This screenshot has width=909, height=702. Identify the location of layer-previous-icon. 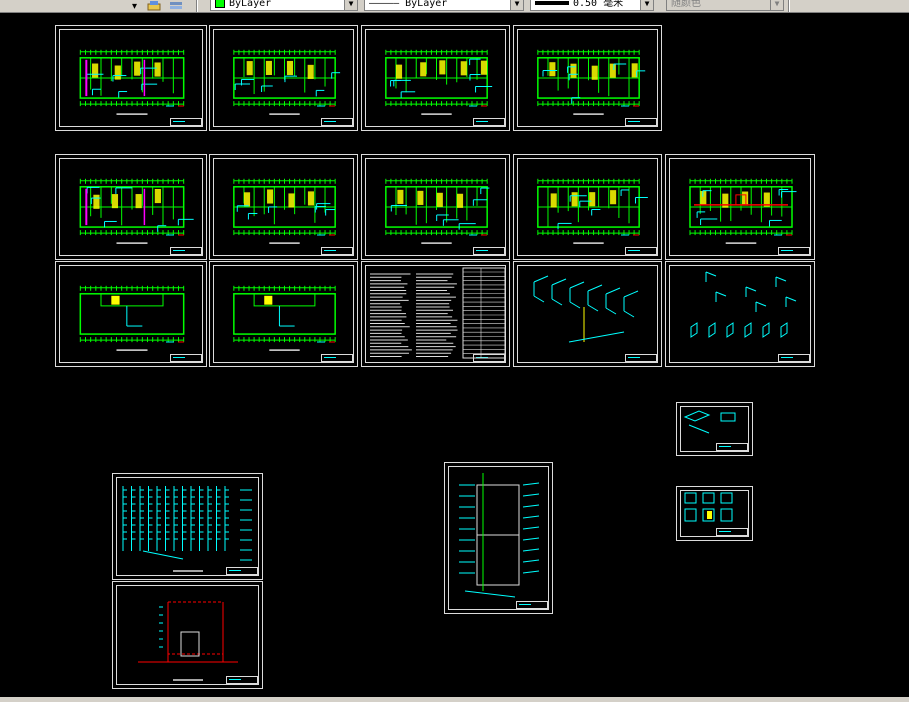
(155, 6).